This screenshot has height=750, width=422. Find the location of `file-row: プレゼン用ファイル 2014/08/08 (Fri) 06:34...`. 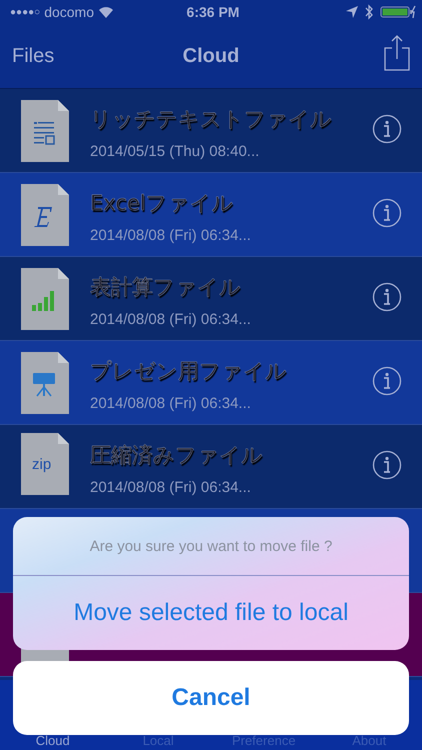

file-row: プレゼン用ファイル 2014/08/08 (Fri) 06:34... is located at coordinates (211, 383).